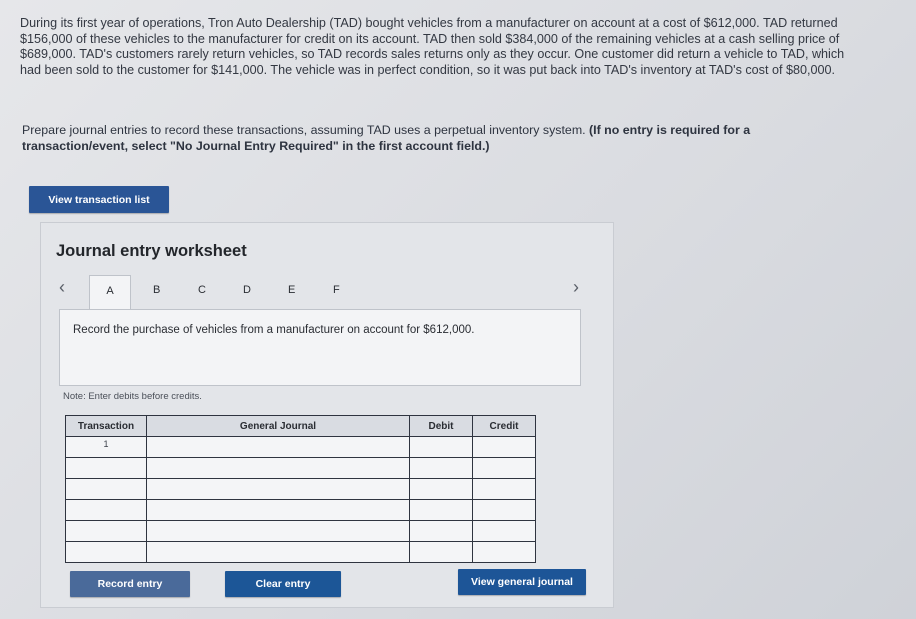 This screenshot has width=916, height=619. I want to click on tab-b: B, so click(156, 290).